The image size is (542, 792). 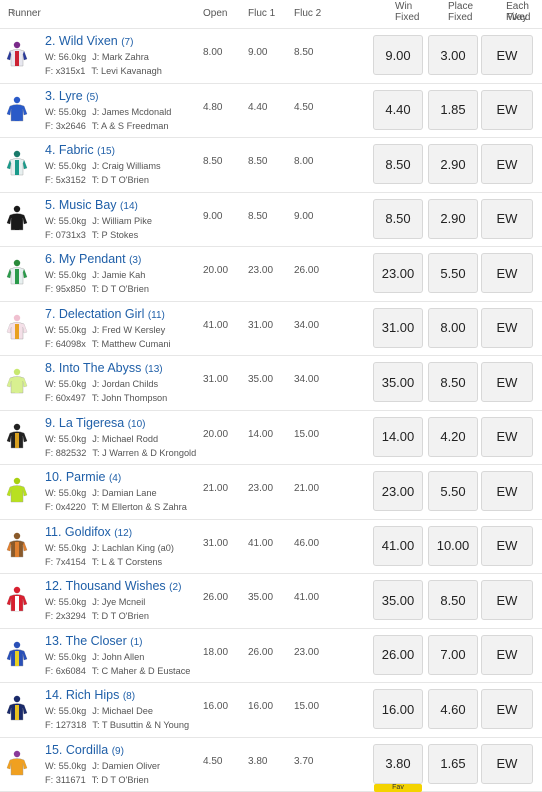 What do you see at coordinates (97, 616) in the screenshot?
I see `form-trainer-line: F: 2x3294 T: D T O'Brien` at bounding box center [97, 616].